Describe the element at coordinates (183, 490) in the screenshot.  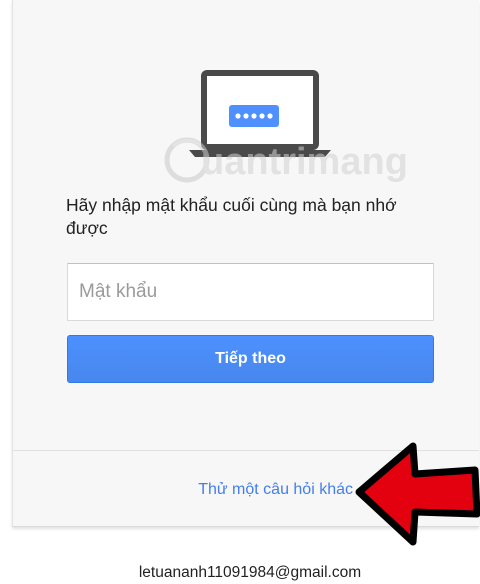
I see `try-another-question-link: Thử một câu hỏi khác` at that location.